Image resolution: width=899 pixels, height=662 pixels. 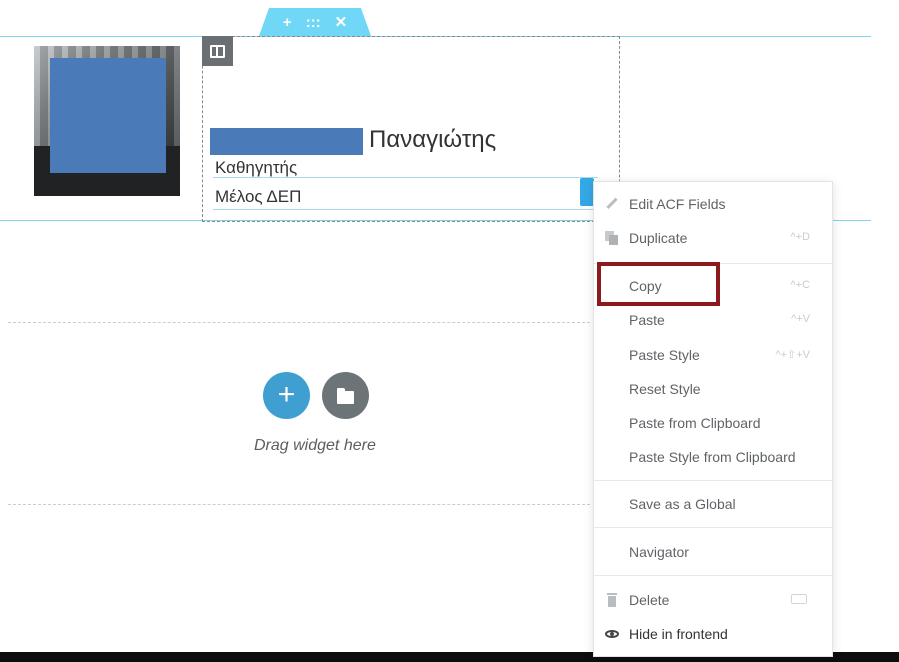 What do you see at coordinates (658, 284) in the screenshot?
I see `copy-highlight-annotation` at bounding box center [658, 284].